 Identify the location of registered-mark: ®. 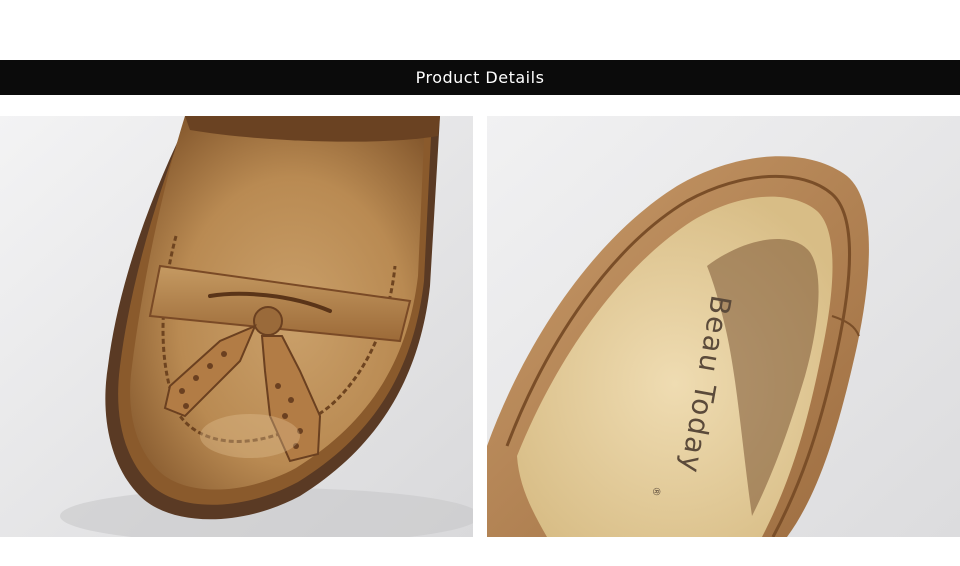
(655, 491).